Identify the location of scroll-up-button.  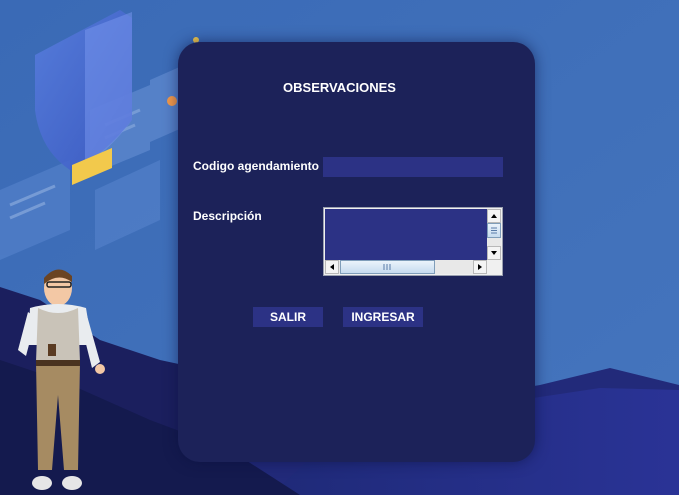
(494, 216).